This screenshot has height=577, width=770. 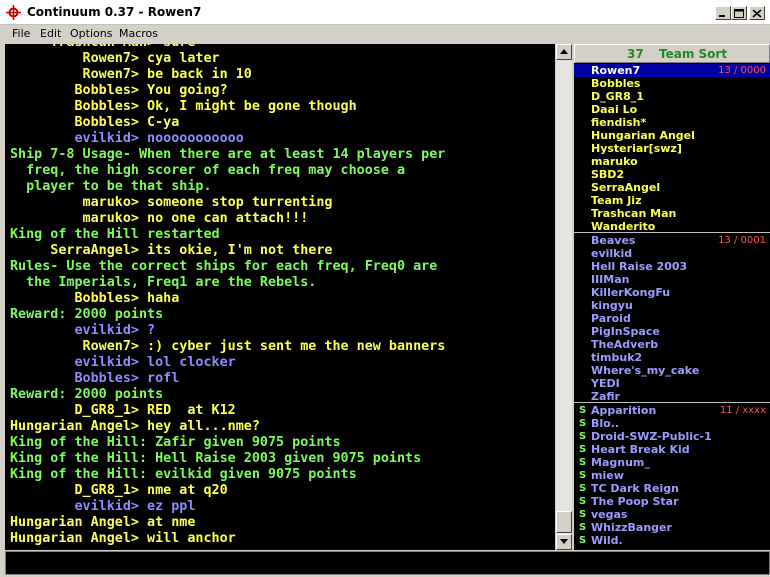 I want to click on roster-player: IIIMan, so click(x=610, y=279).